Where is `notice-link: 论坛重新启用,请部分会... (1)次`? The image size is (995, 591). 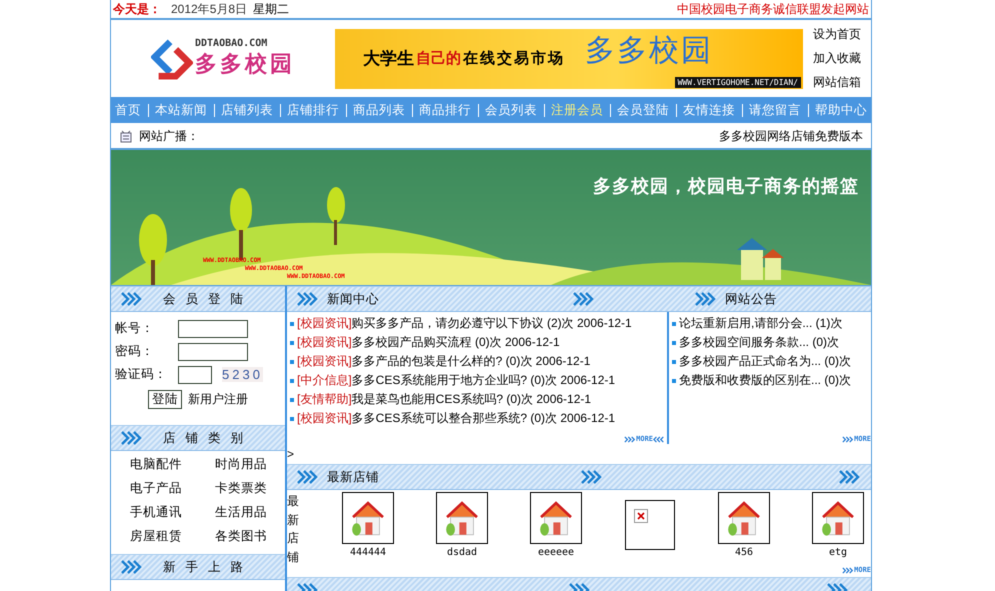
notice-link: 论坛重新启用,请部分会... (1)次 is located at coordinates (760, 323).